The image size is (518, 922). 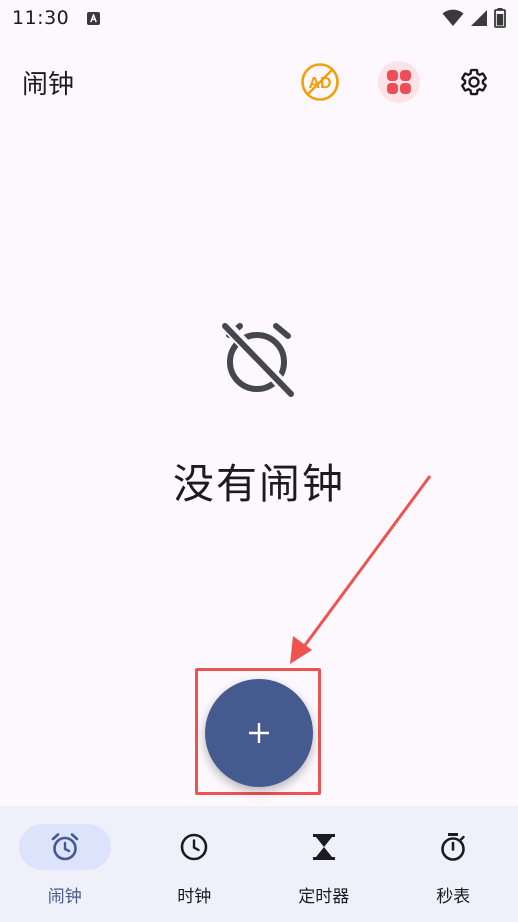 I want to click on apps-grid-icon, so click(x=399, y=82).